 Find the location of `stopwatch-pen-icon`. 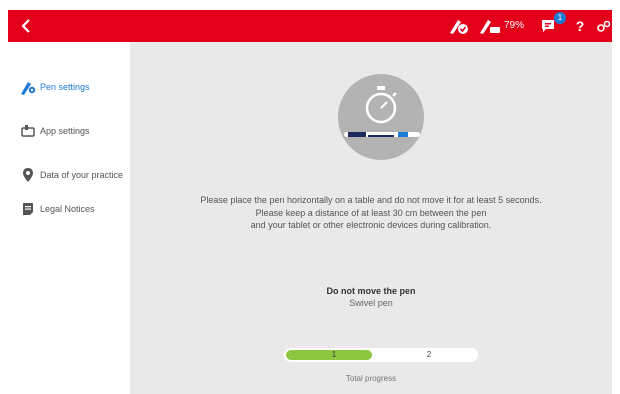

stopwatch-pen-icon is located at coordinates (381, 117).